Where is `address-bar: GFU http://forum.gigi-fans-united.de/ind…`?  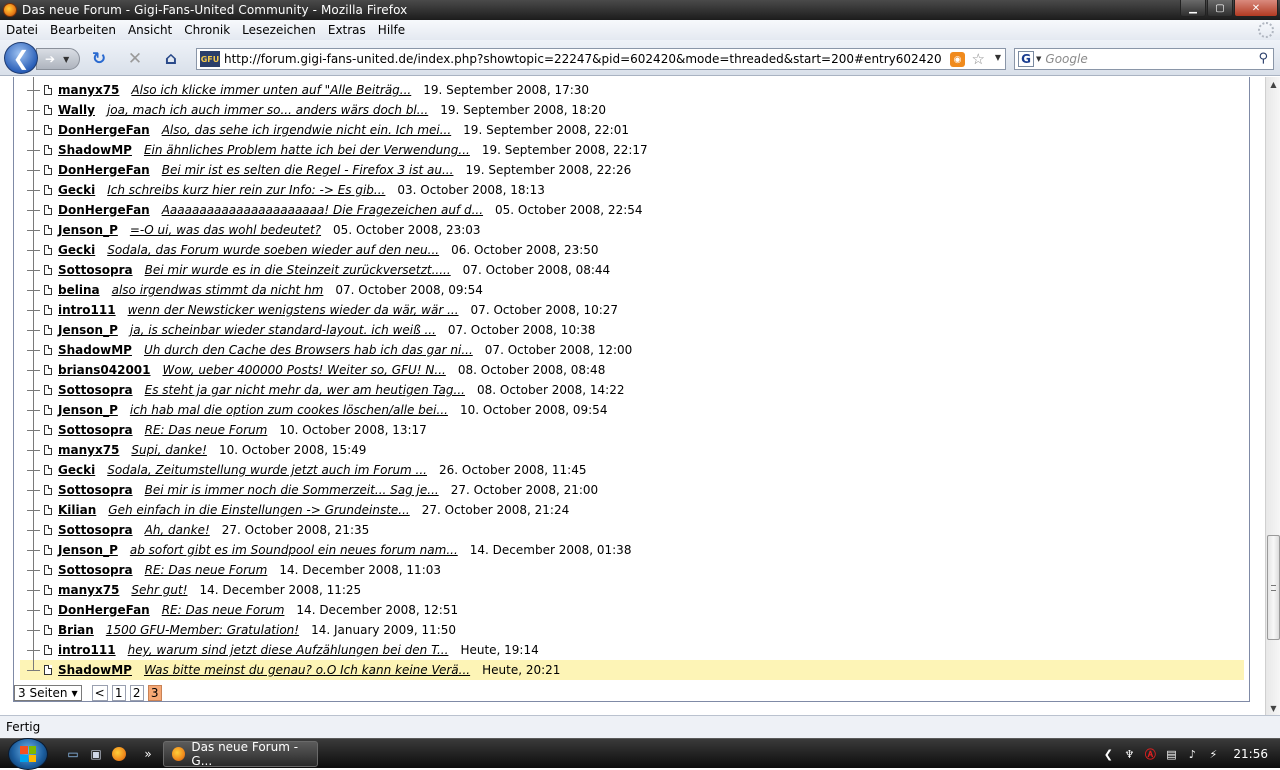 address-bar: GFU http://forum.gigi-fans-united.de/ind… is located at coordinates (601, 59).